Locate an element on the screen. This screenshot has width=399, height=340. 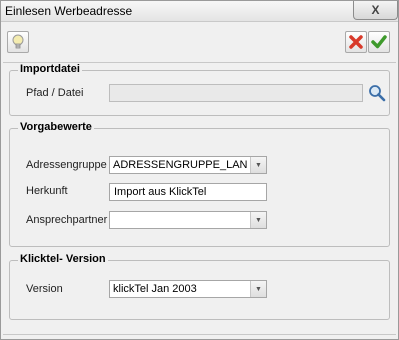
red-x-icon is located at coordinates (356, 42).